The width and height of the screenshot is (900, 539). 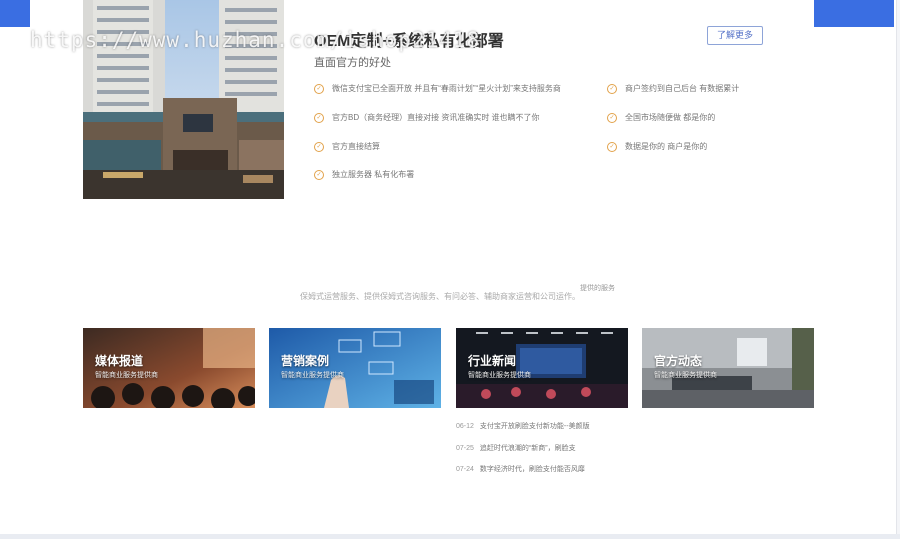 What do you see at coordinates (446, 88) in the screenshot?
I see `feature-text: 微信支付宝已全面开放 并且有“春雨计划”“星火计划”来支持服务商` at bounding box center [446, 88].